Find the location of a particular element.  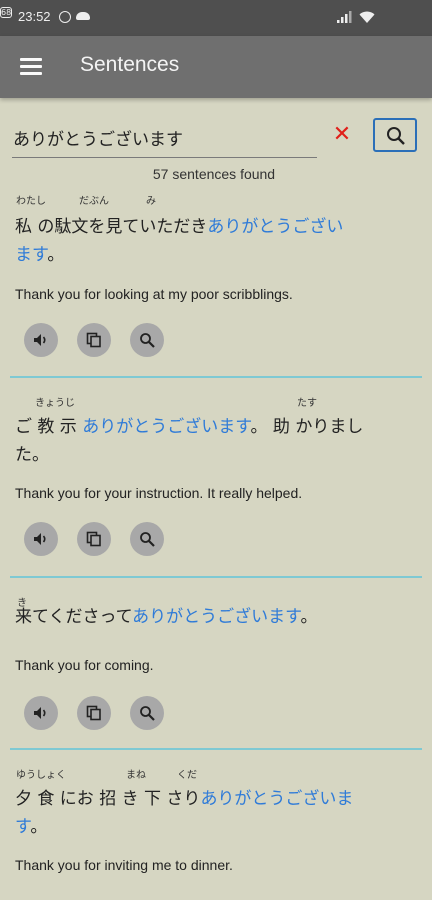

furigana: み is located at coordinates (151, 201).